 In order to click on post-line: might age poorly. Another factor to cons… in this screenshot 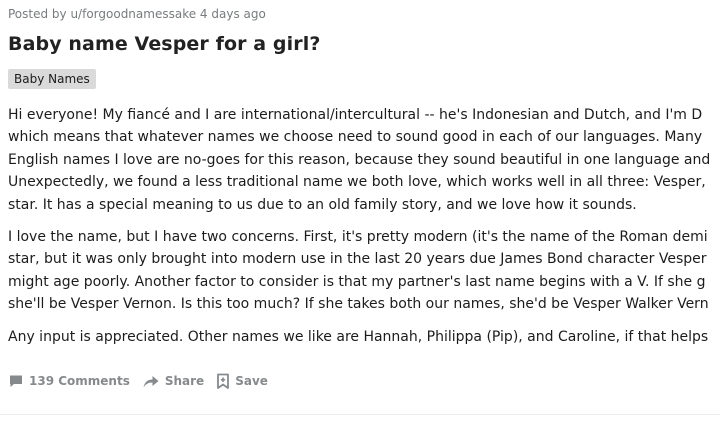, I will do `click(357, 281)`.